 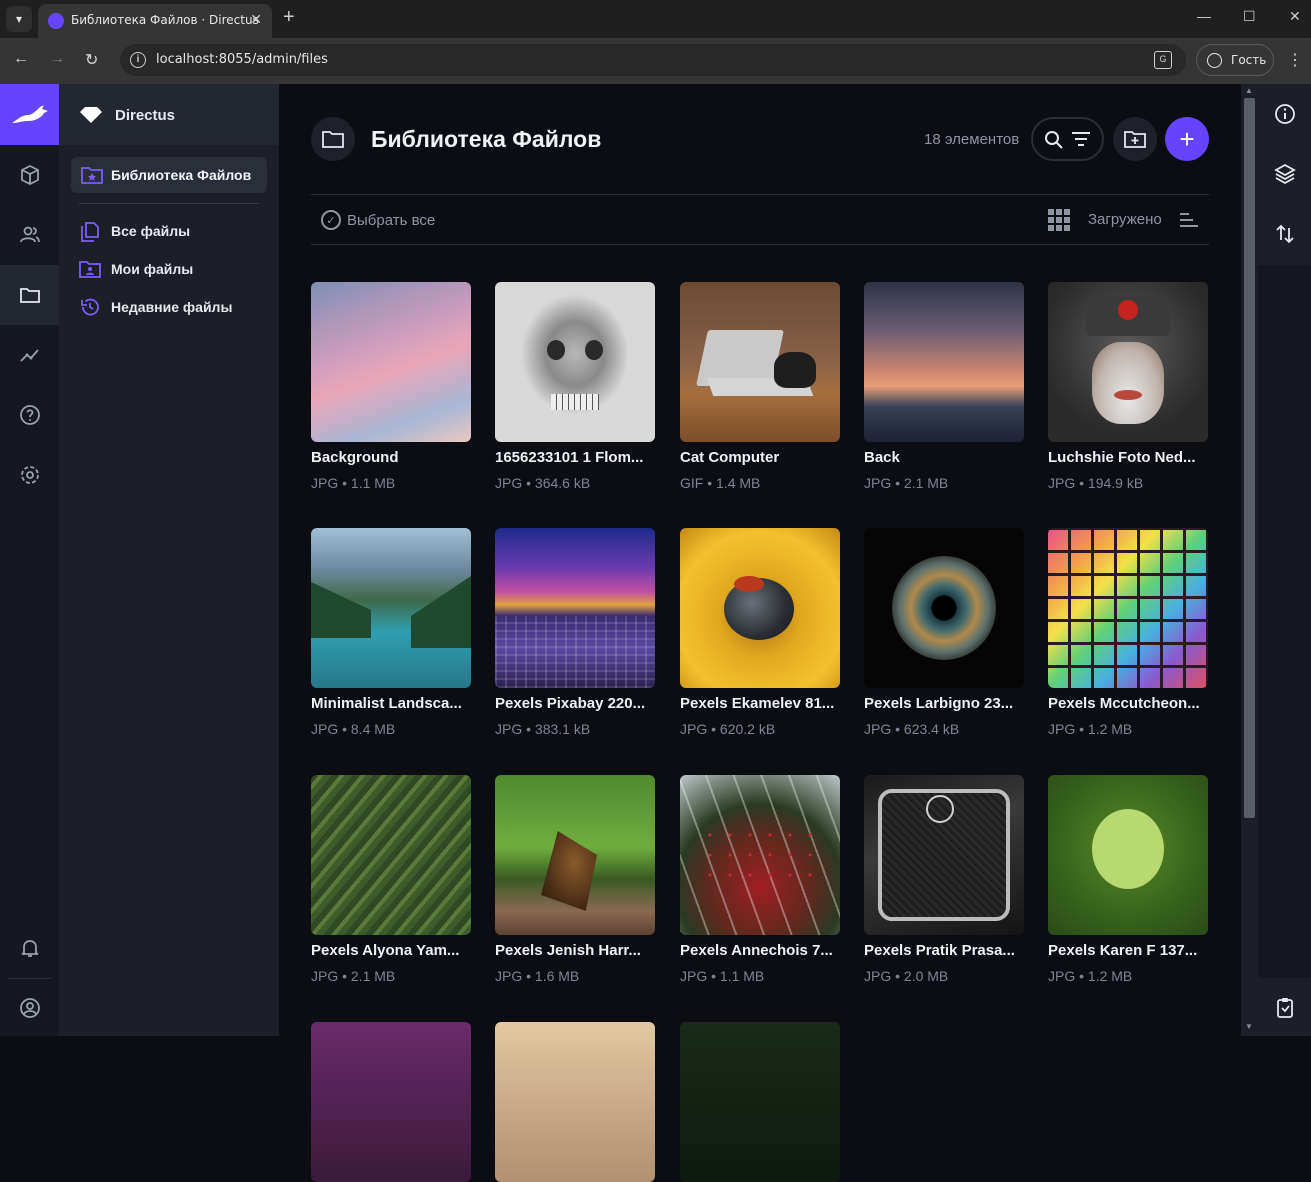 I want to click on new-tab-icon: +, so click(x=289, y=17).